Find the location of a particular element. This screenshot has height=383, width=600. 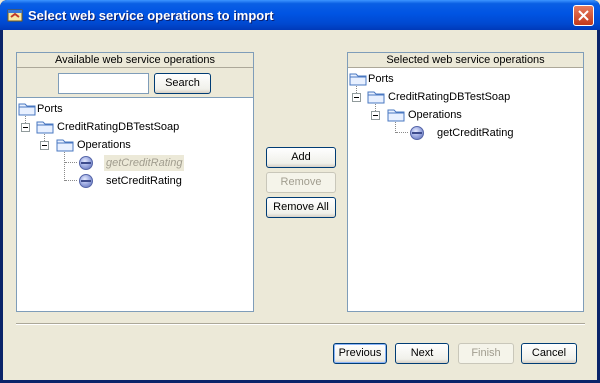

next-button: Next is located at coordinates (422, 353).